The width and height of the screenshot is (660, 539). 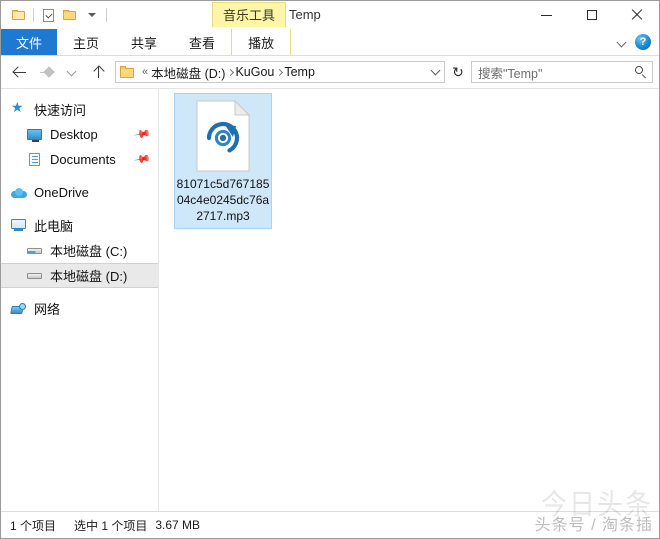 I want to click on qat-divider, so click(x=33, y=15).